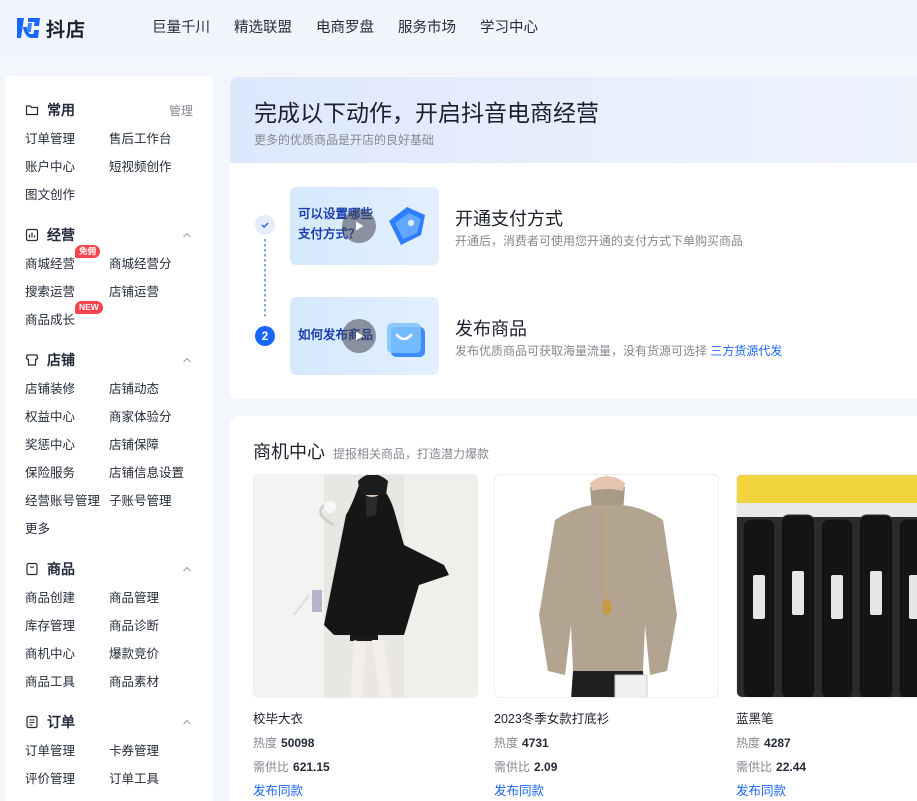 This screenshot has width=917, height=801. Describe the element at coordinates (159, 501) in the screenshot. I see `sidebar-item-sub-account: 子账号管理` at that location.